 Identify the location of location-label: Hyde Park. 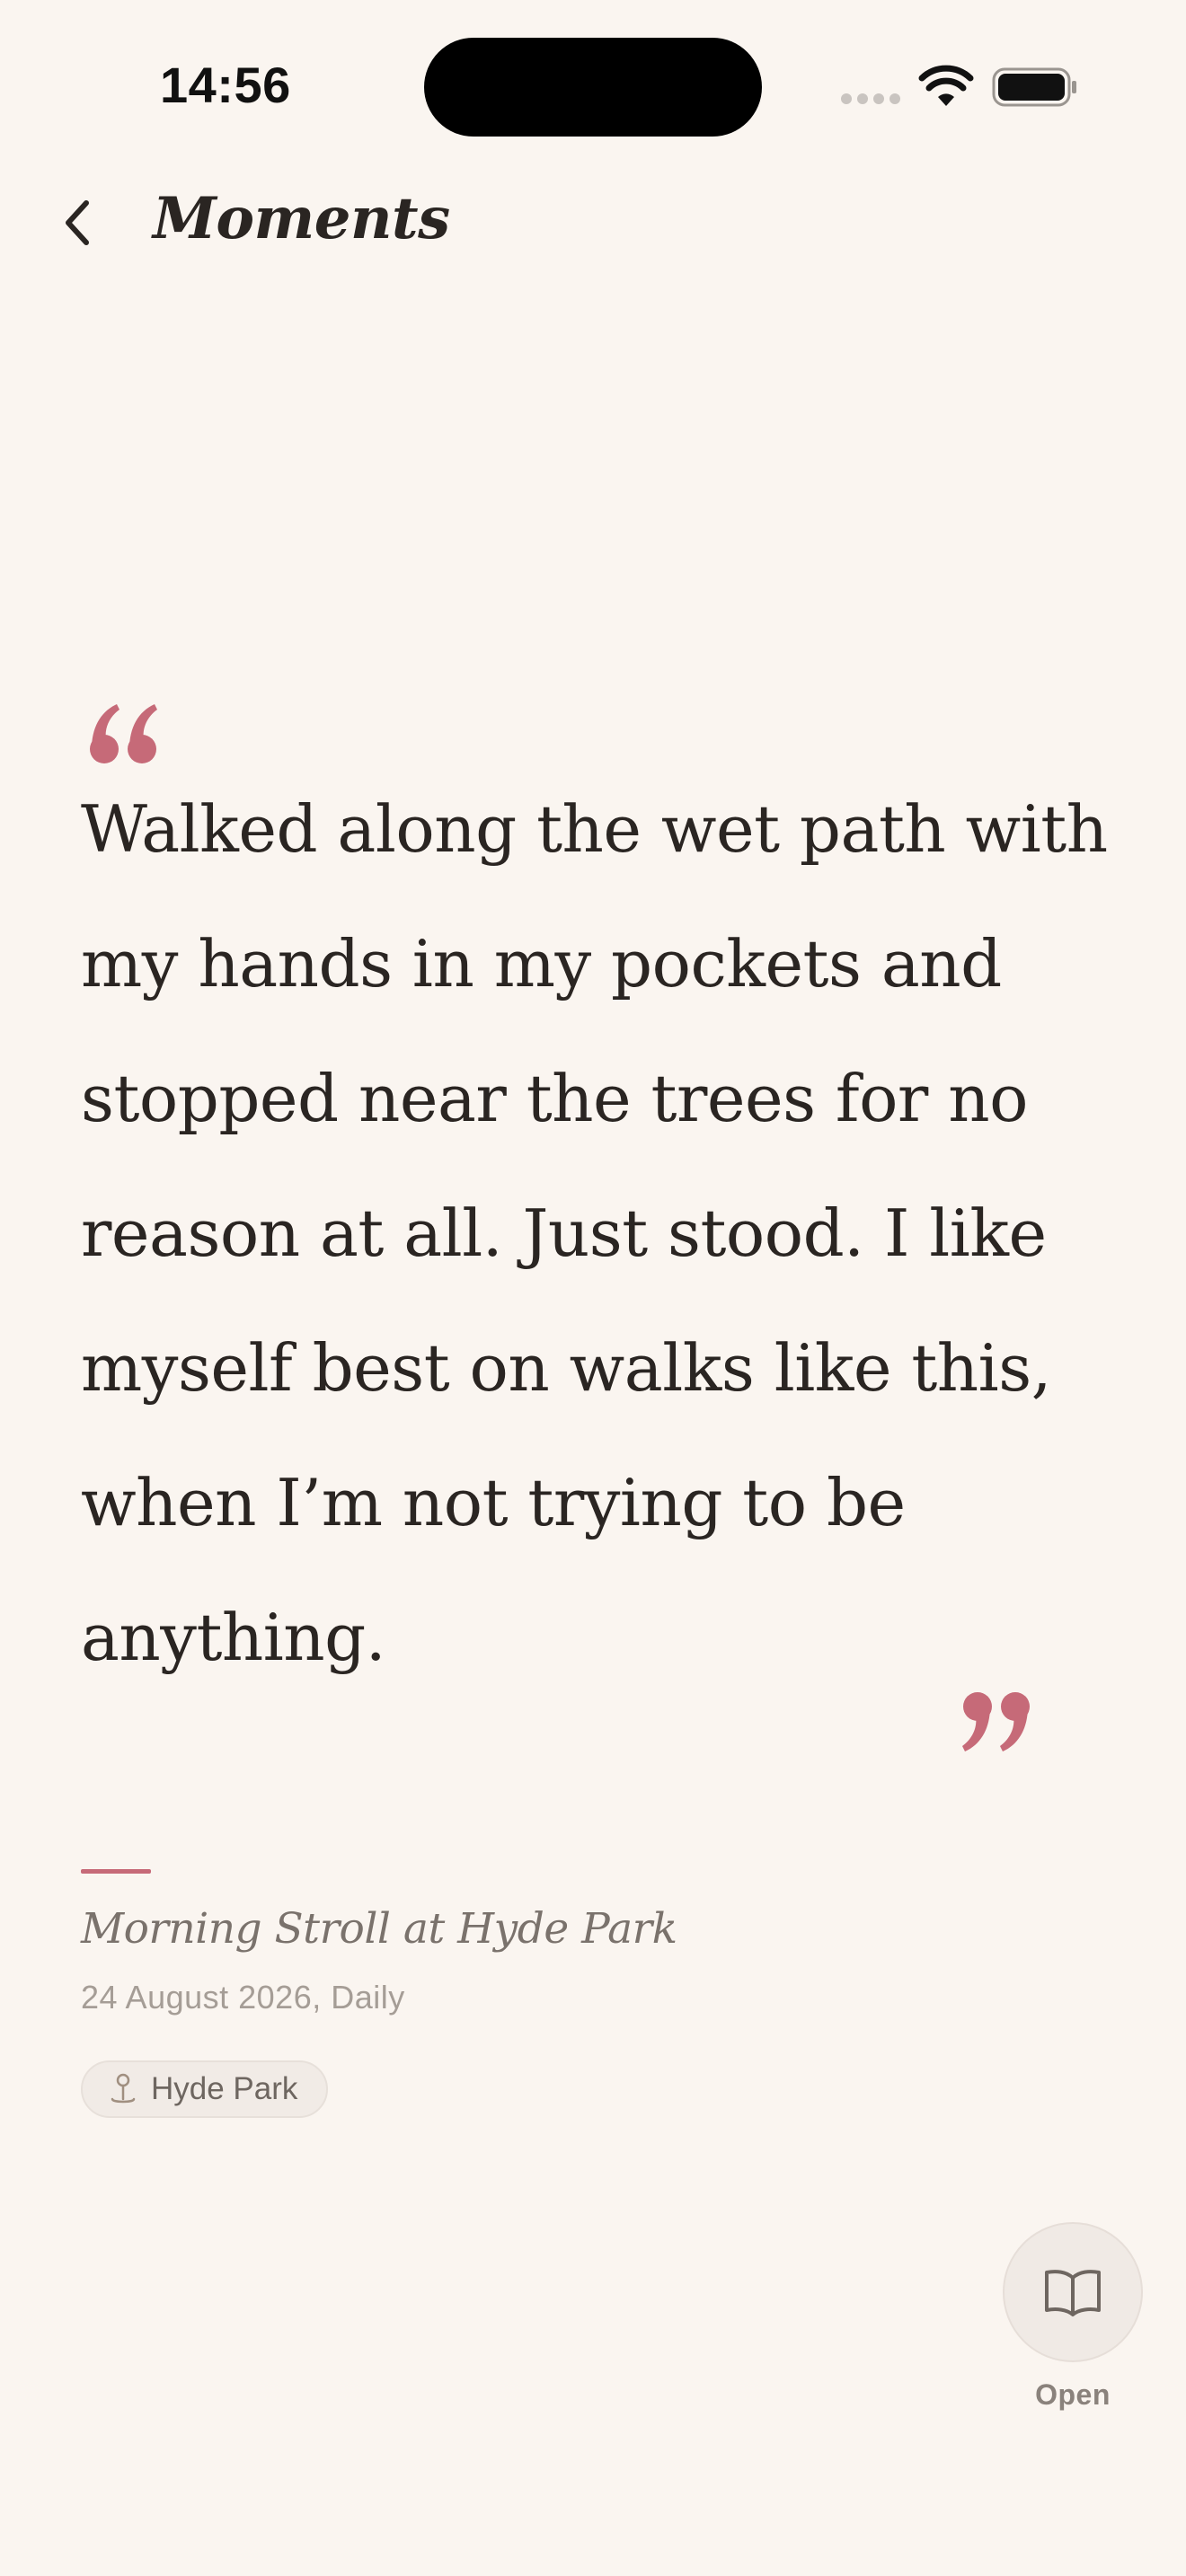
(224, 2088).